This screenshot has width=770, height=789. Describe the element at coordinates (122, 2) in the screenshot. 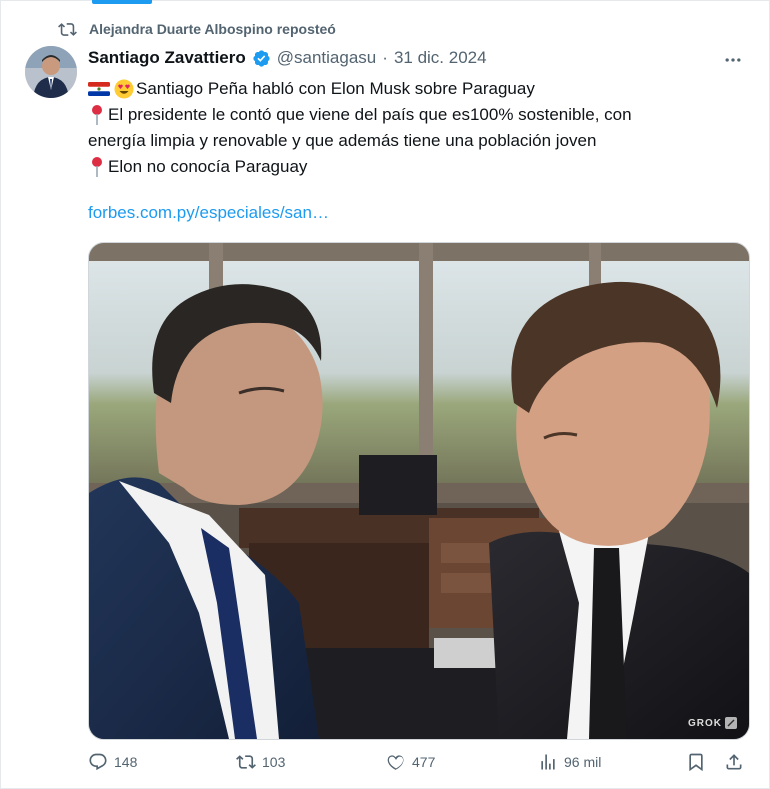

I see `tab-indicator` at that location.